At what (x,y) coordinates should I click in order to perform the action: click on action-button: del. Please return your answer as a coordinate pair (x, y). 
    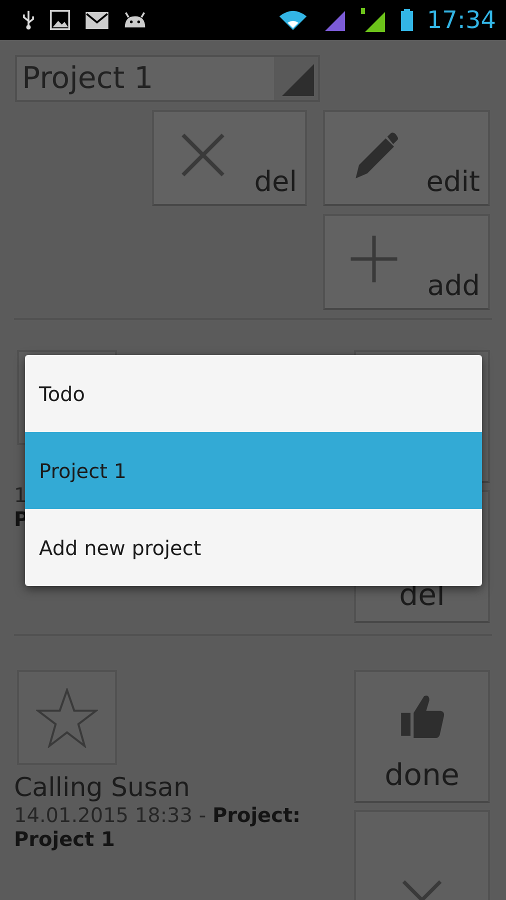
    Looking at the image, I should click on (229, 158).